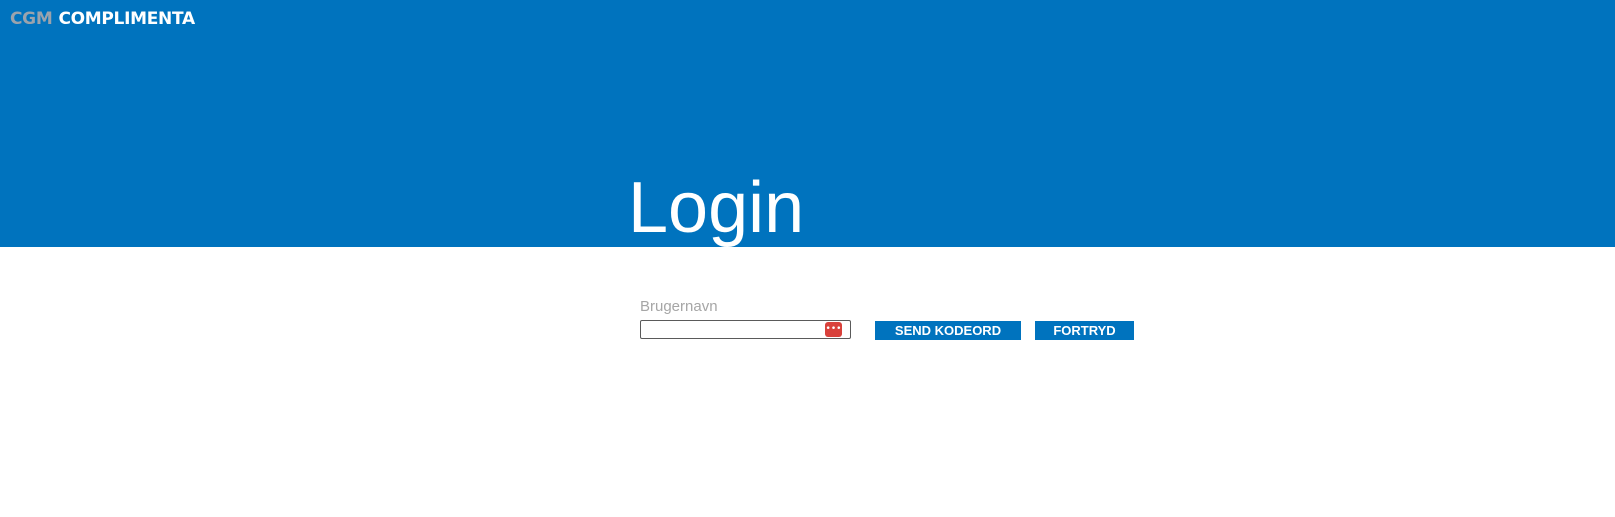  Describe the element at coordinates (833, 329) in the screenshot. I see `password-manager-icon: •••` at that location.